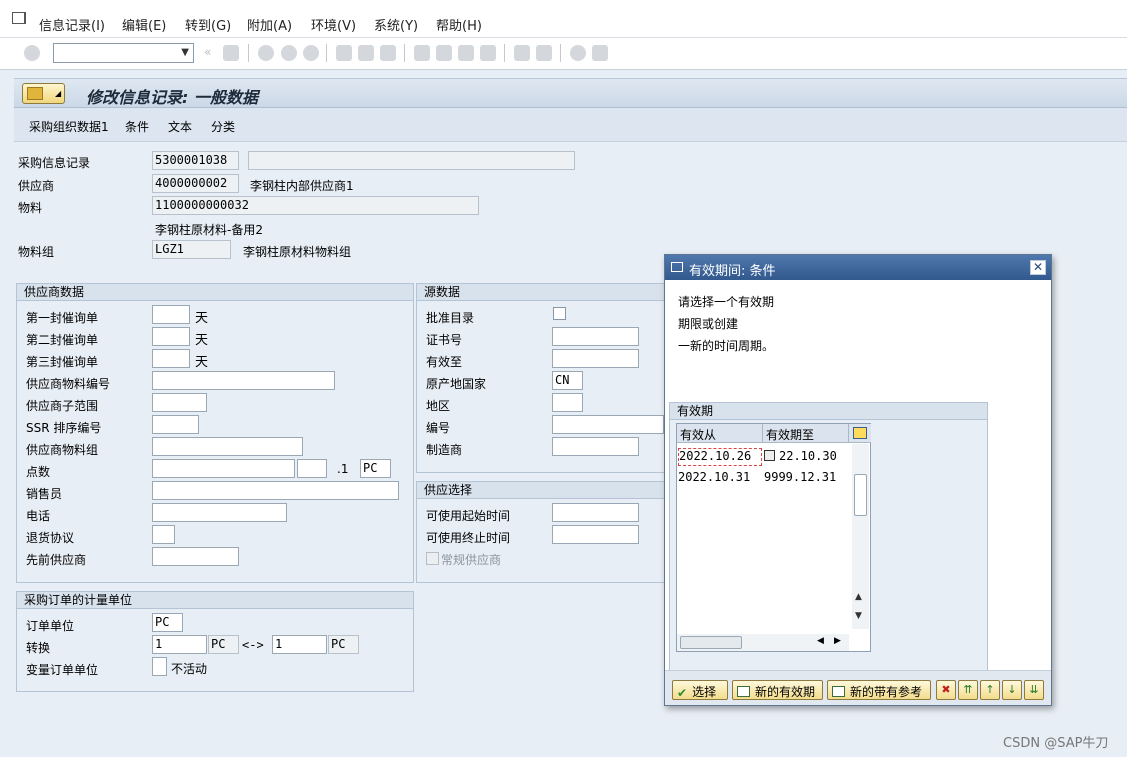  What do you see at coordinates (567, 380) in the screenshot?
I see `country-input: CN` at bounding box center [567, 380].